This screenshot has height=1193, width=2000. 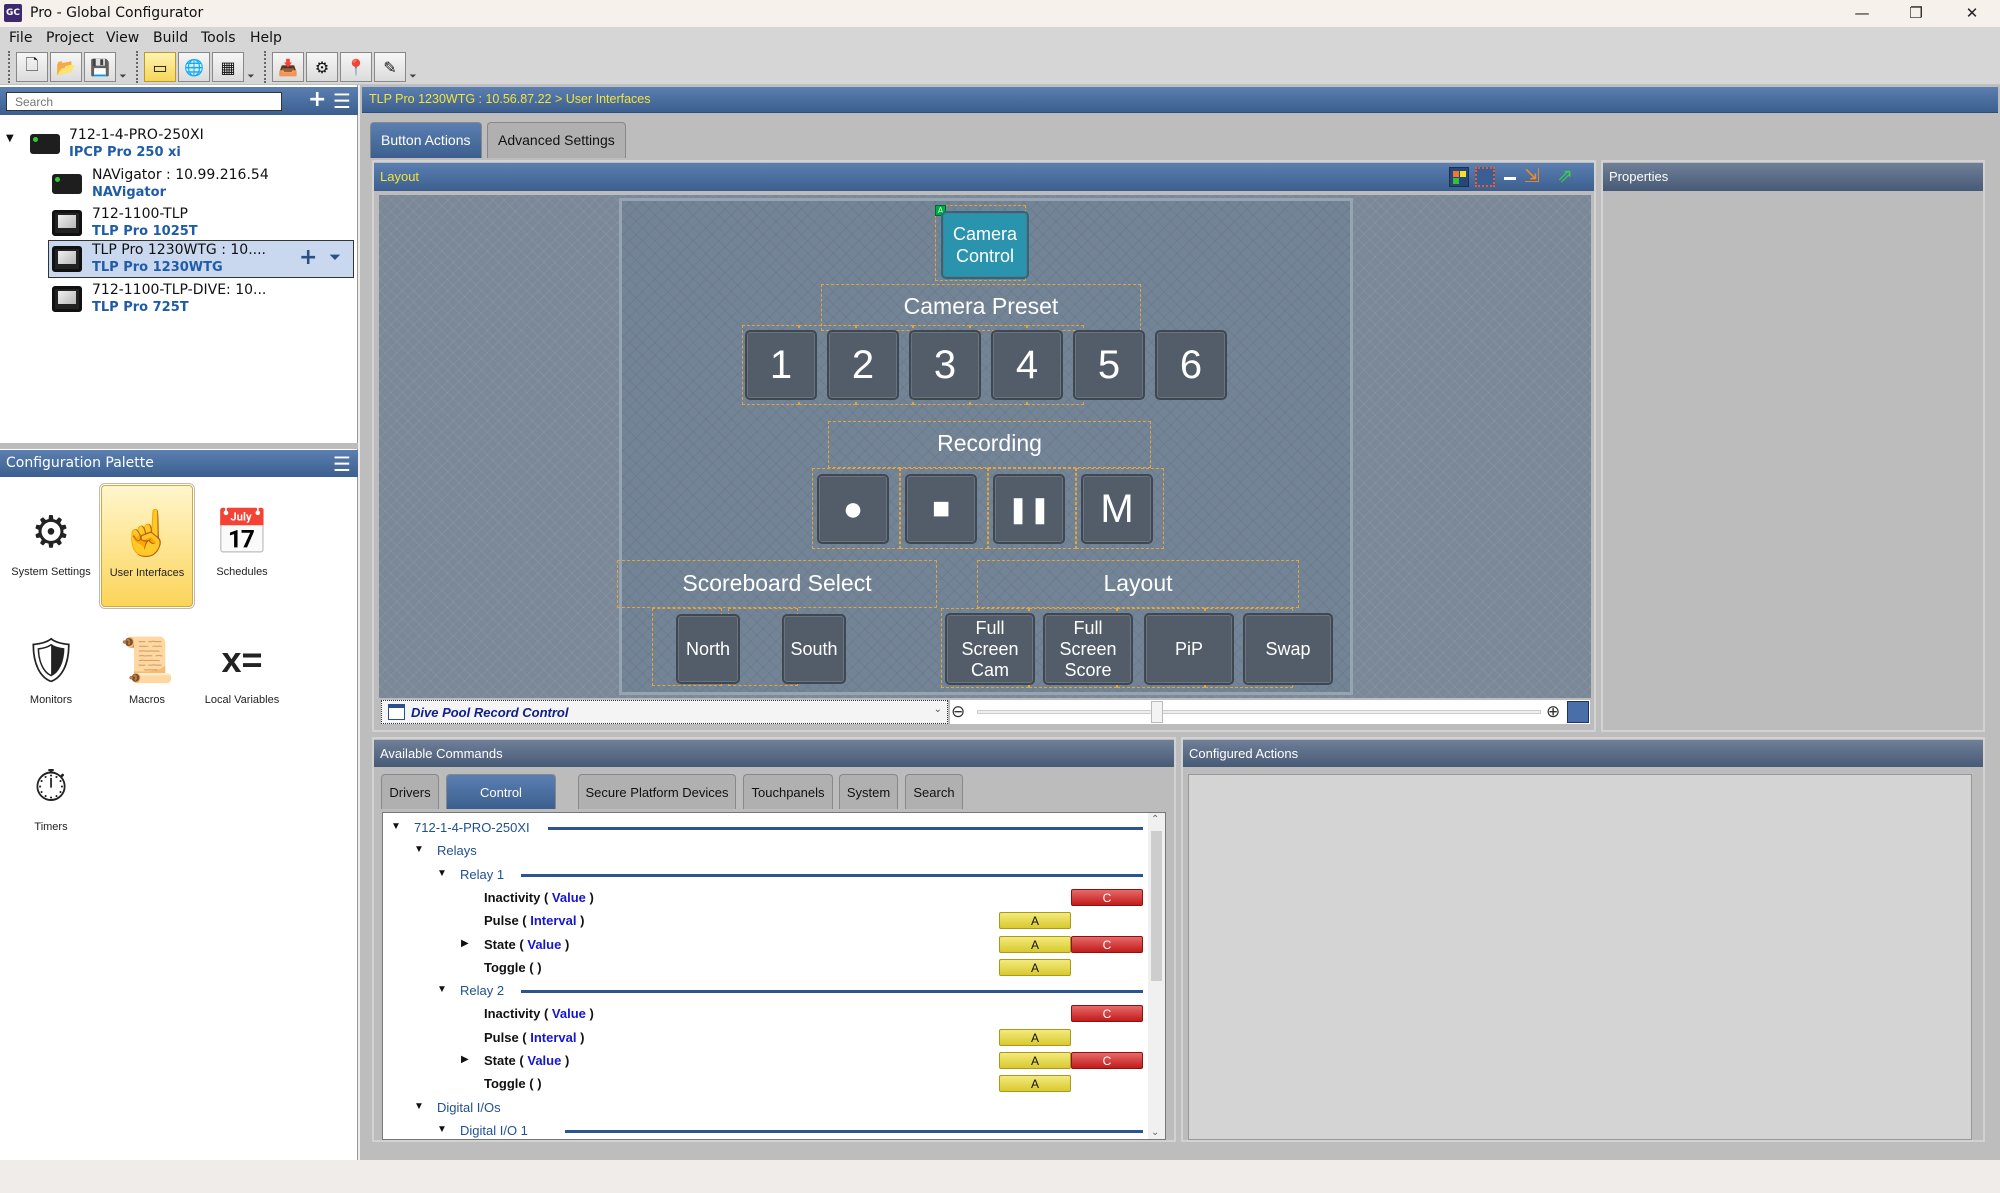 I want to click on north-button: North, so click(x=708, y=649).